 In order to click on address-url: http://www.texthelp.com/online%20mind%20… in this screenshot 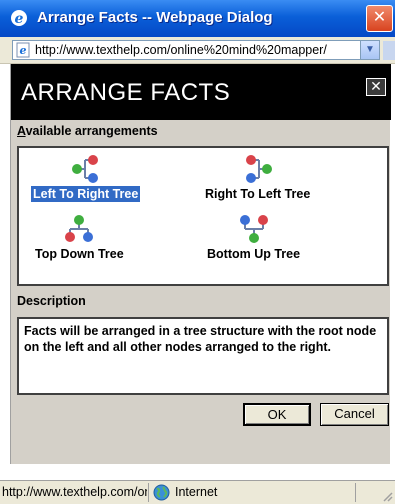, I will do `click(181, 50)`.